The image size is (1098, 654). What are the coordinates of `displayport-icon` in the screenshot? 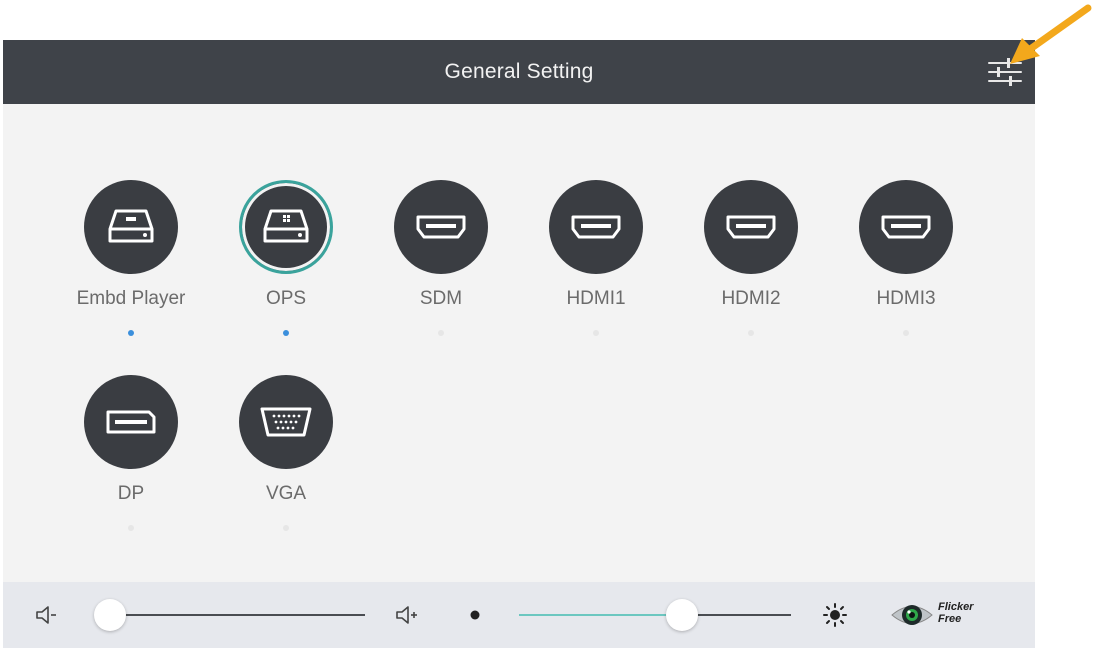 It's located at (131, 422).